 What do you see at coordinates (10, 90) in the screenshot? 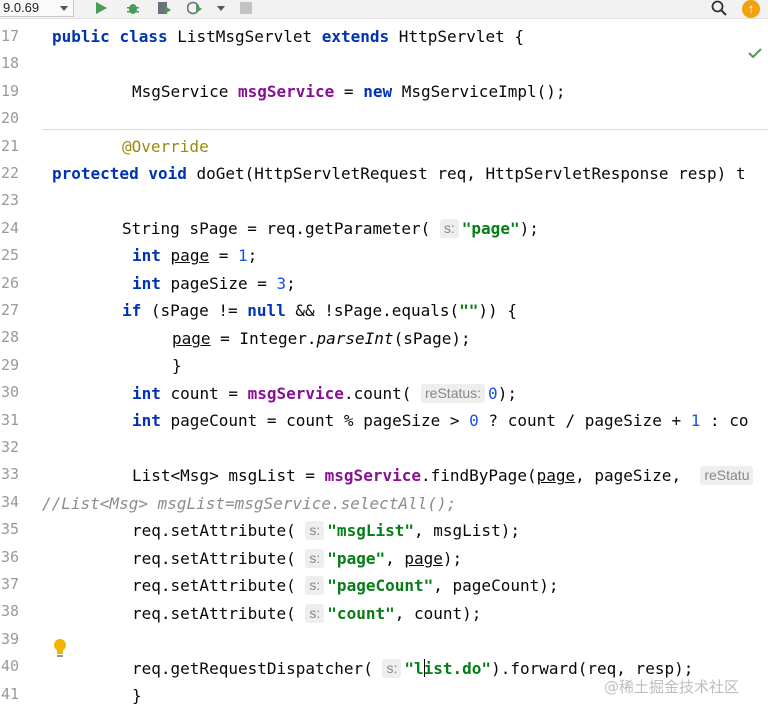
I see `line-number: 19` at bounding box center [10, 90].